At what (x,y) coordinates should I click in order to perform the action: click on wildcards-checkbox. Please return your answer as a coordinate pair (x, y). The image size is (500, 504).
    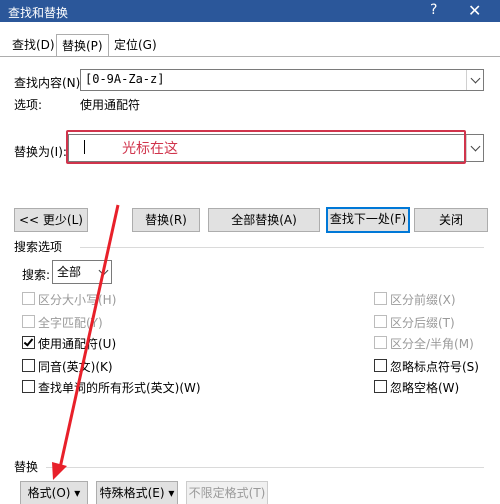
    Looking at the image, I should click on (28, 342).